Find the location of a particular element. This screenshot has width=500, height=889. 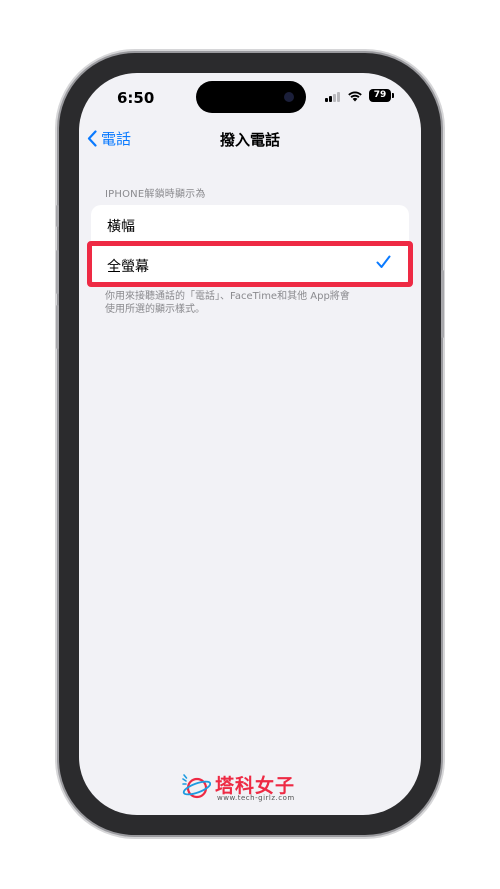

camera-icon is located at coordinates (289, 97).